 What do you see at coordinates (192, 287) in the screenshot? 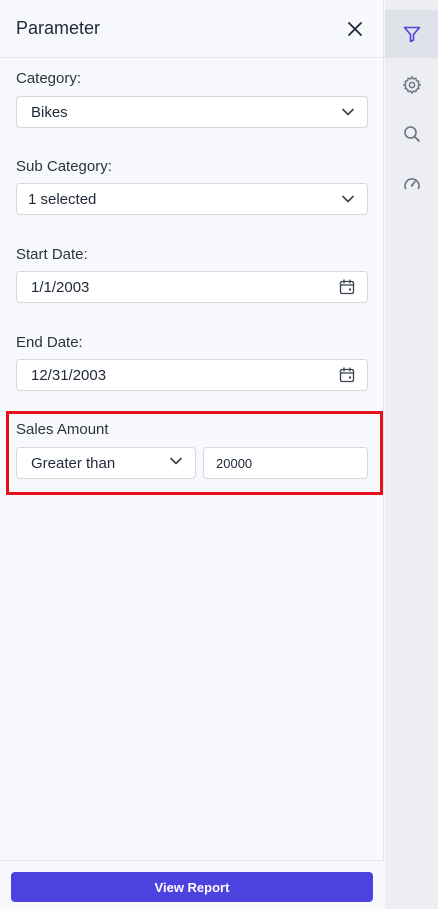
I see `start-date-input: 1/1/2003` at bounding box center [192, 287].